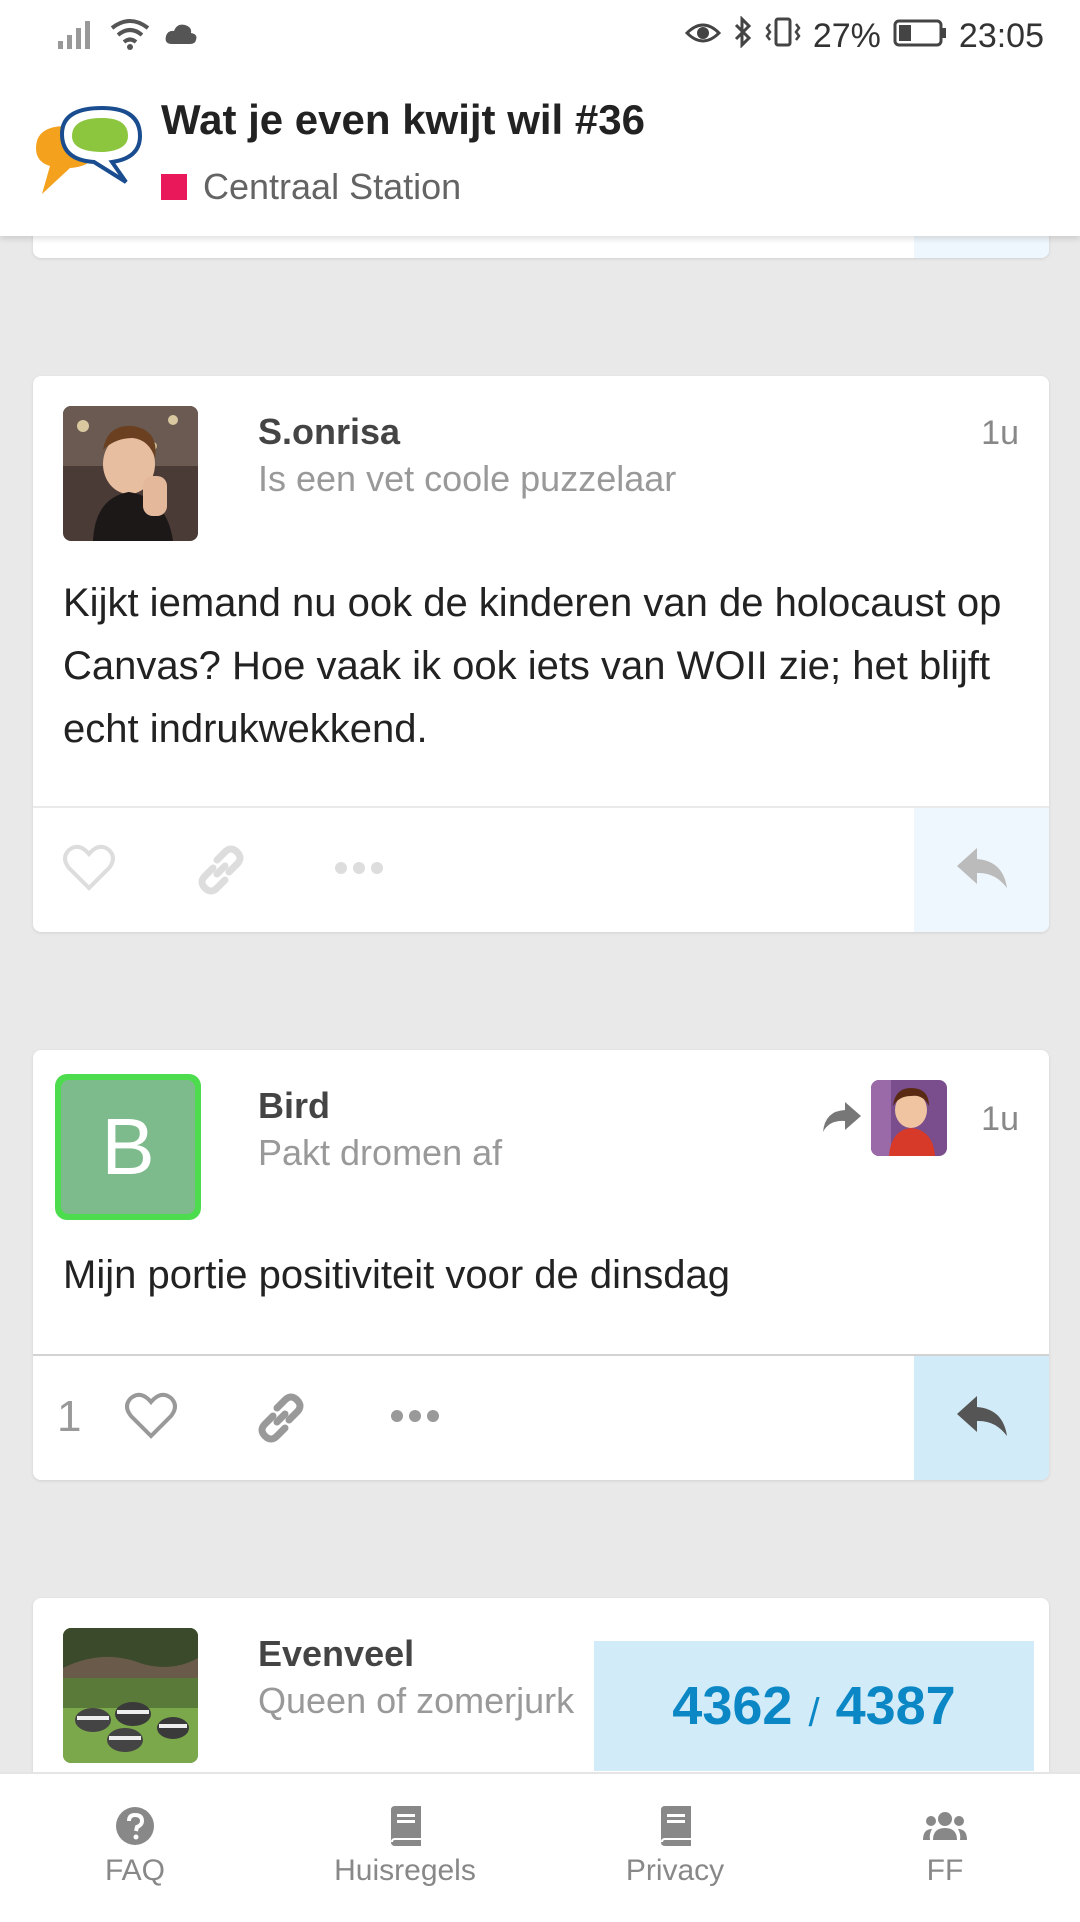 This screenshot has width=1080, height=1922. I want to click on nav-huisregels: Huisregels, so click(405, 1846).